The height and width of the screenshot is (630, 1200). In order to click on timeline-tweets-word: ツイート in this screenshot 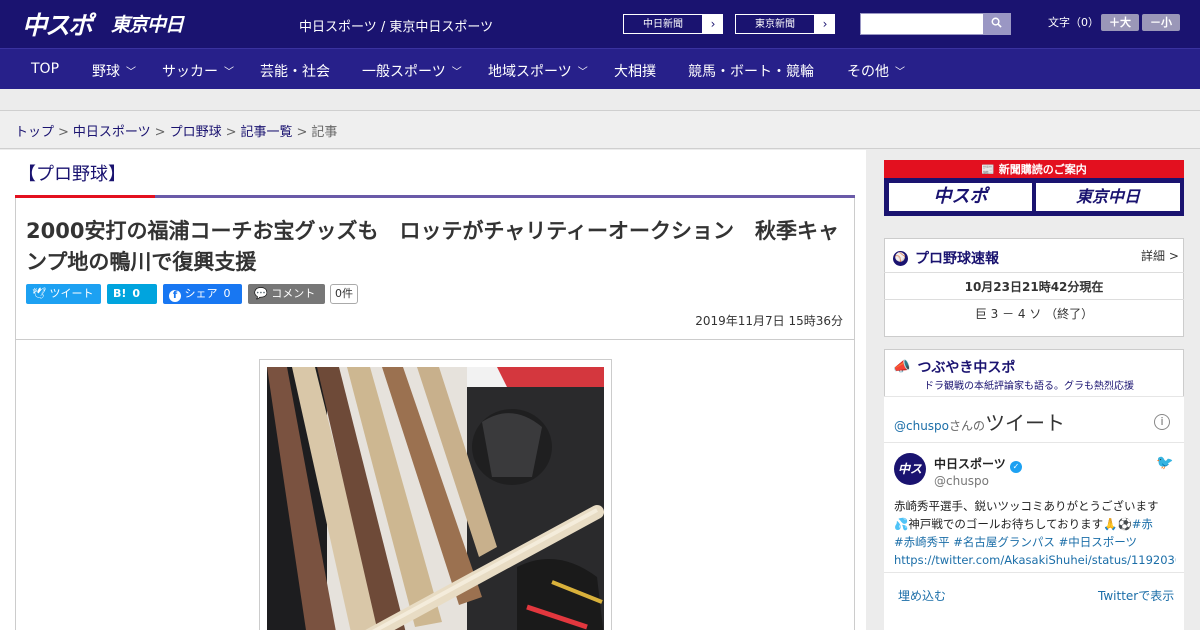, I will do `click(1025, 423)`.